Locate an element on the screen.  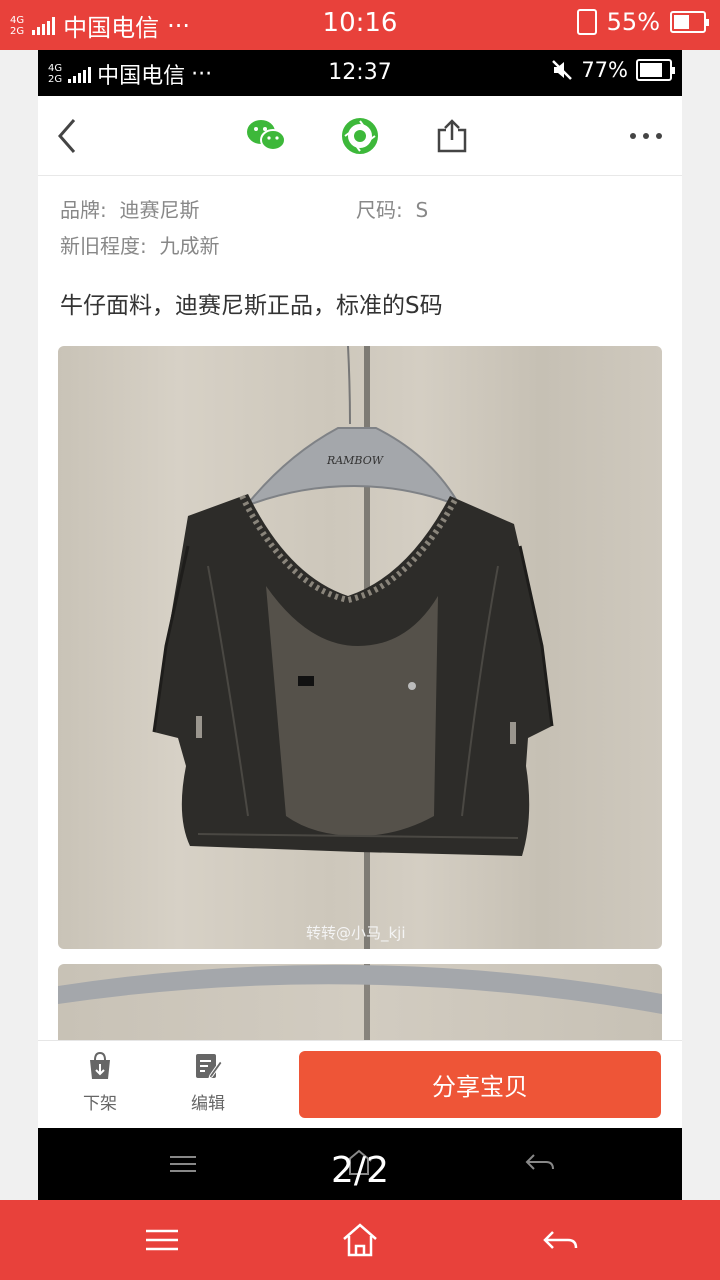
inner-nav-bar: 2/2 is located at coordinates (360, 1164).